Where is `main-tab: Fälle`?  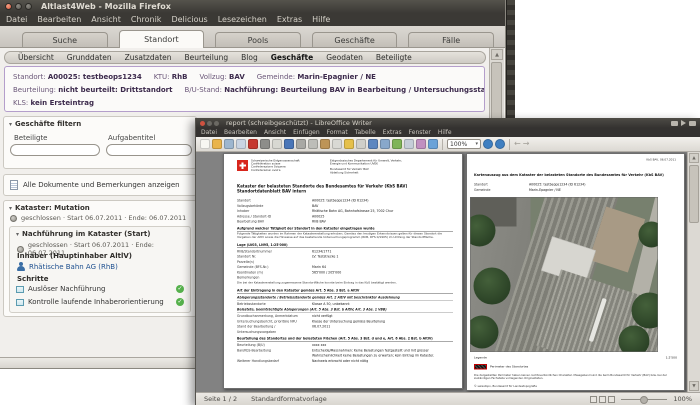 main-tab: Fälle is located at coordinates (451, 39).